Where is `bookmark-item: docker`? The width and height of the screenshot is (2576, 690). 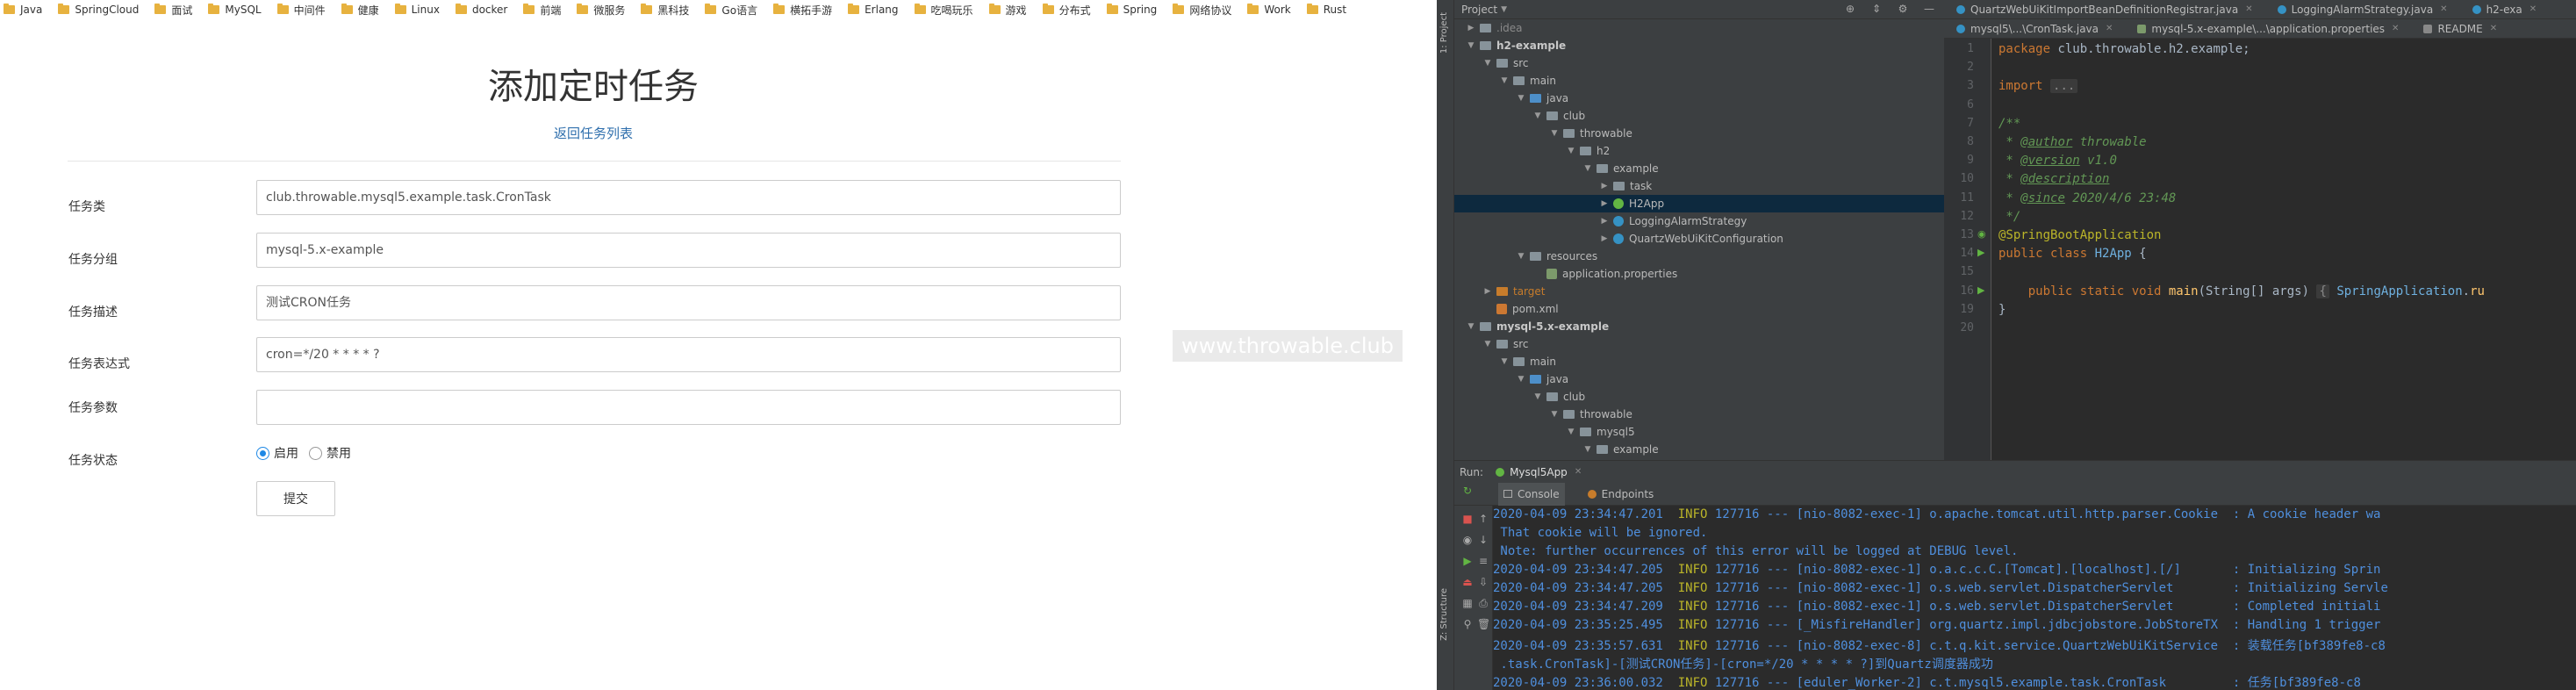
bookmark-item: docker is located at coordinates (481, 10).